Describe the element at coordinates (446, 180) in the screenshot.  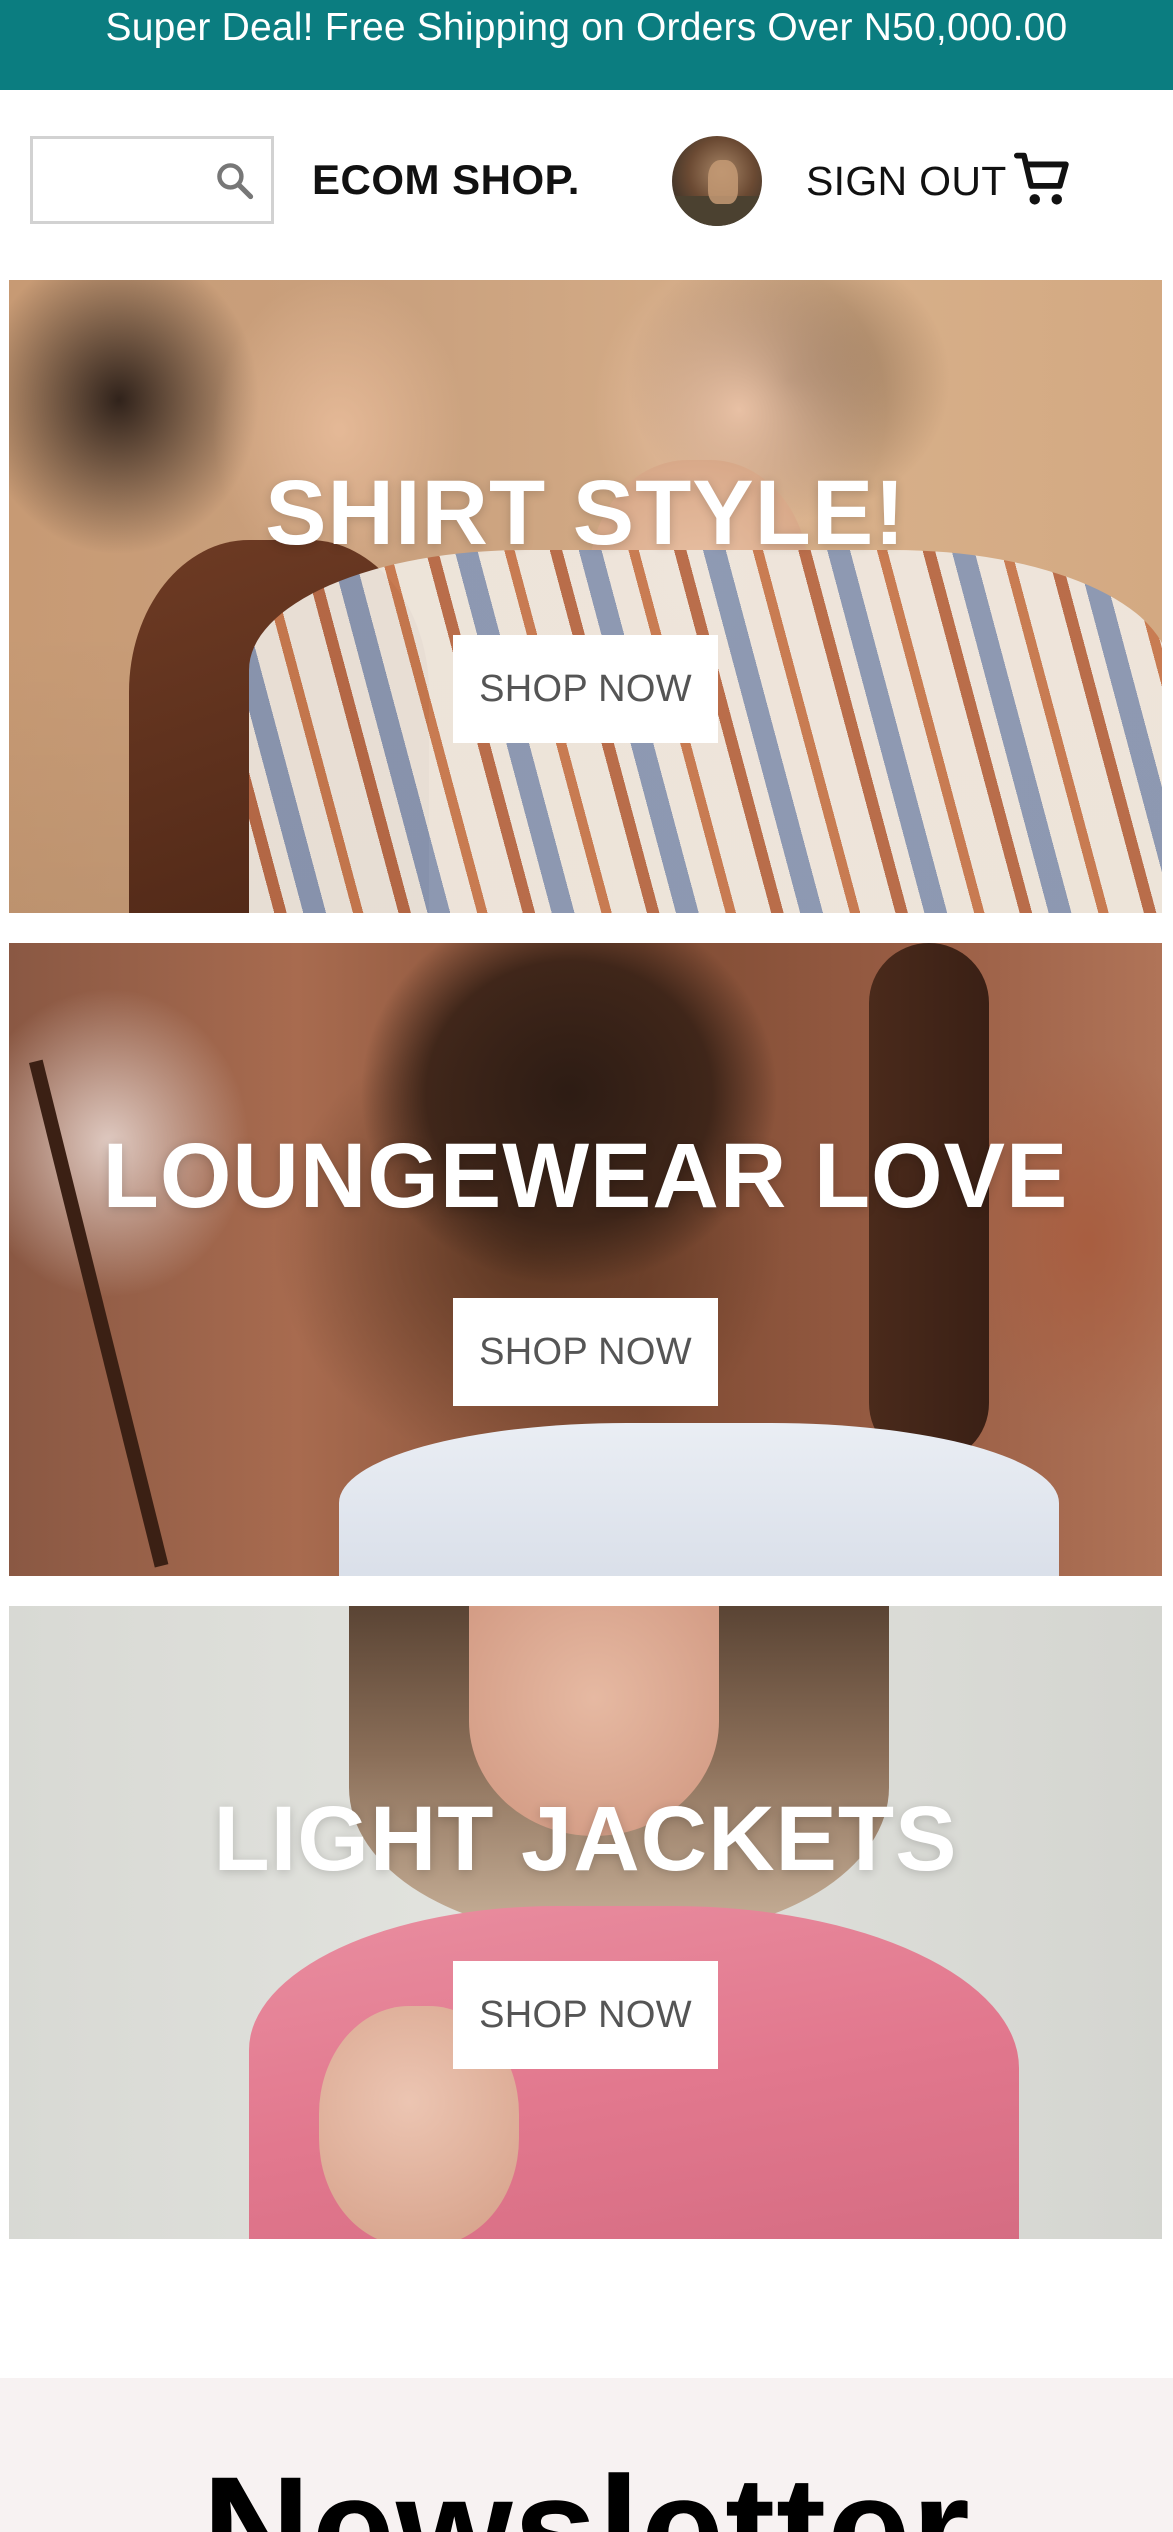
I see `brand-logo: ECOM SHOP.` at that location.